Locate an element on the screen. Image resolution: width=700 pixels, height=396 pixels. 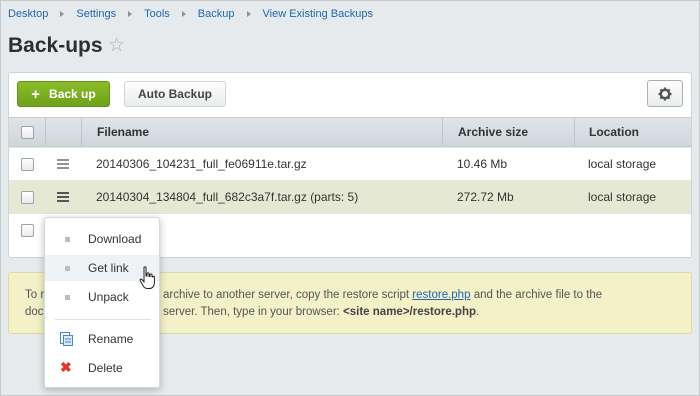
plus-icon: + is located at coordinates (36, 94).